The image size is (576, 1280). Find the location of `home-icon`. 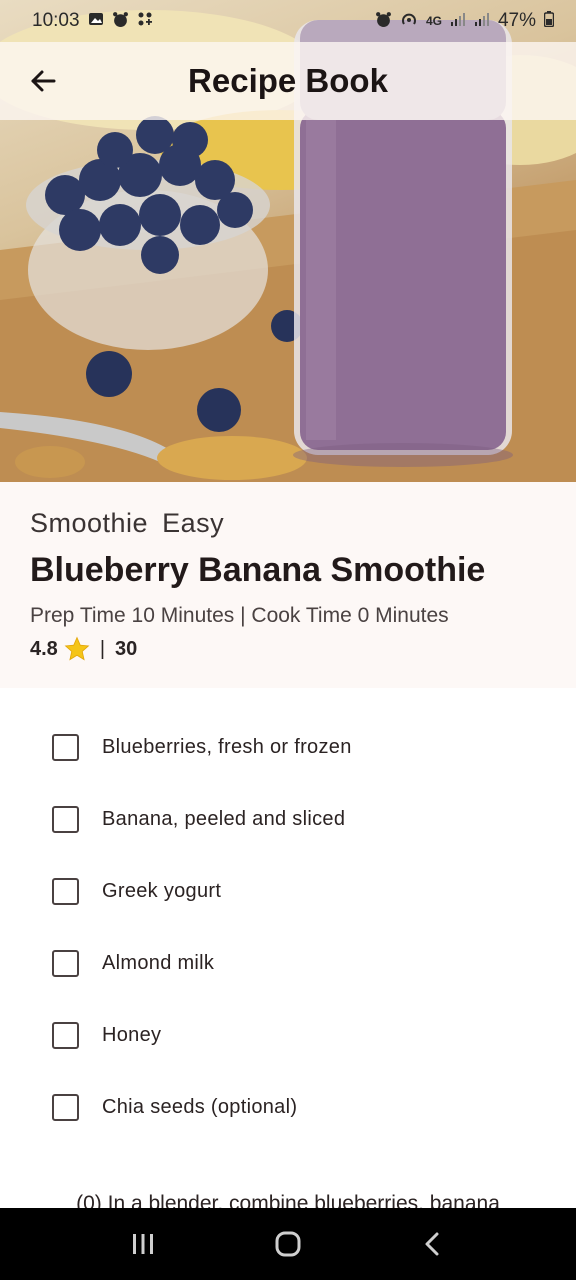

home-icon is located at coordinates (288, 1244).